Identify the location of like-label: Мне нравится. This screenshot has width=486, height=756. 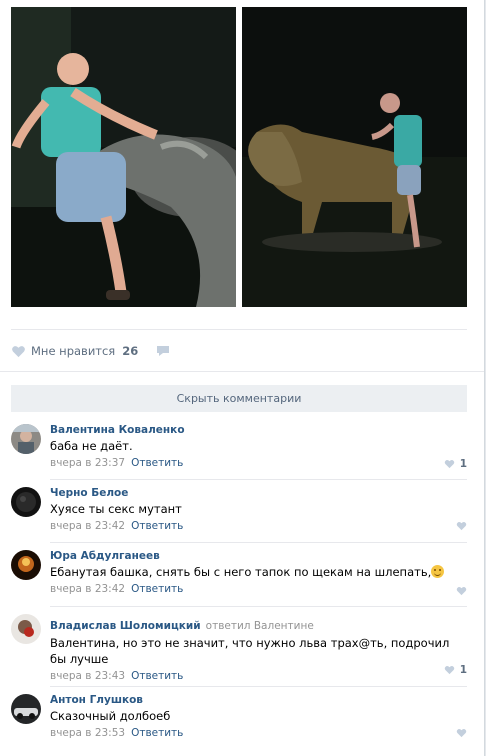
(73, 351).